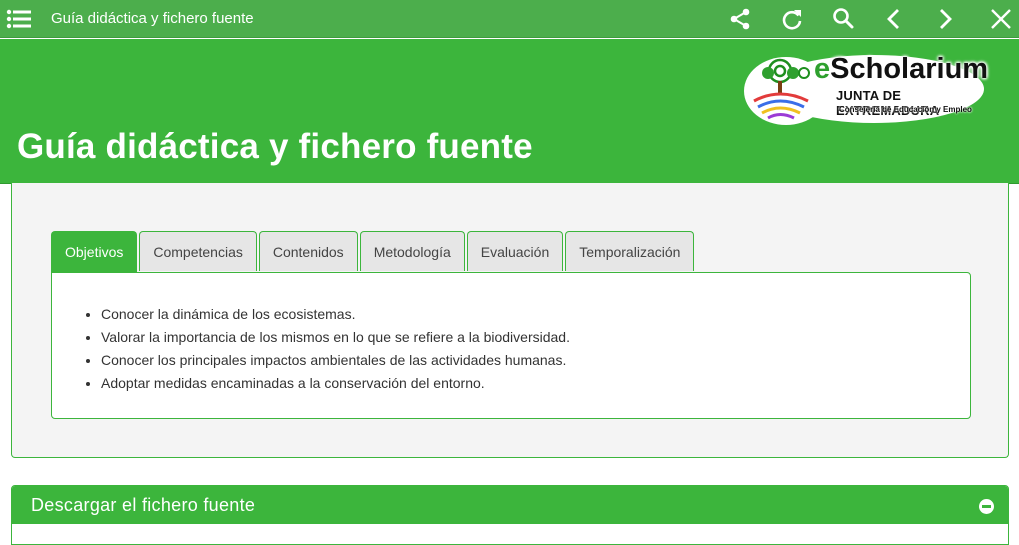 This screenshot has height=545, width=1019. I want to click on list-item: Conocer la dinámica de los ecosistemas., so click(335, 314).